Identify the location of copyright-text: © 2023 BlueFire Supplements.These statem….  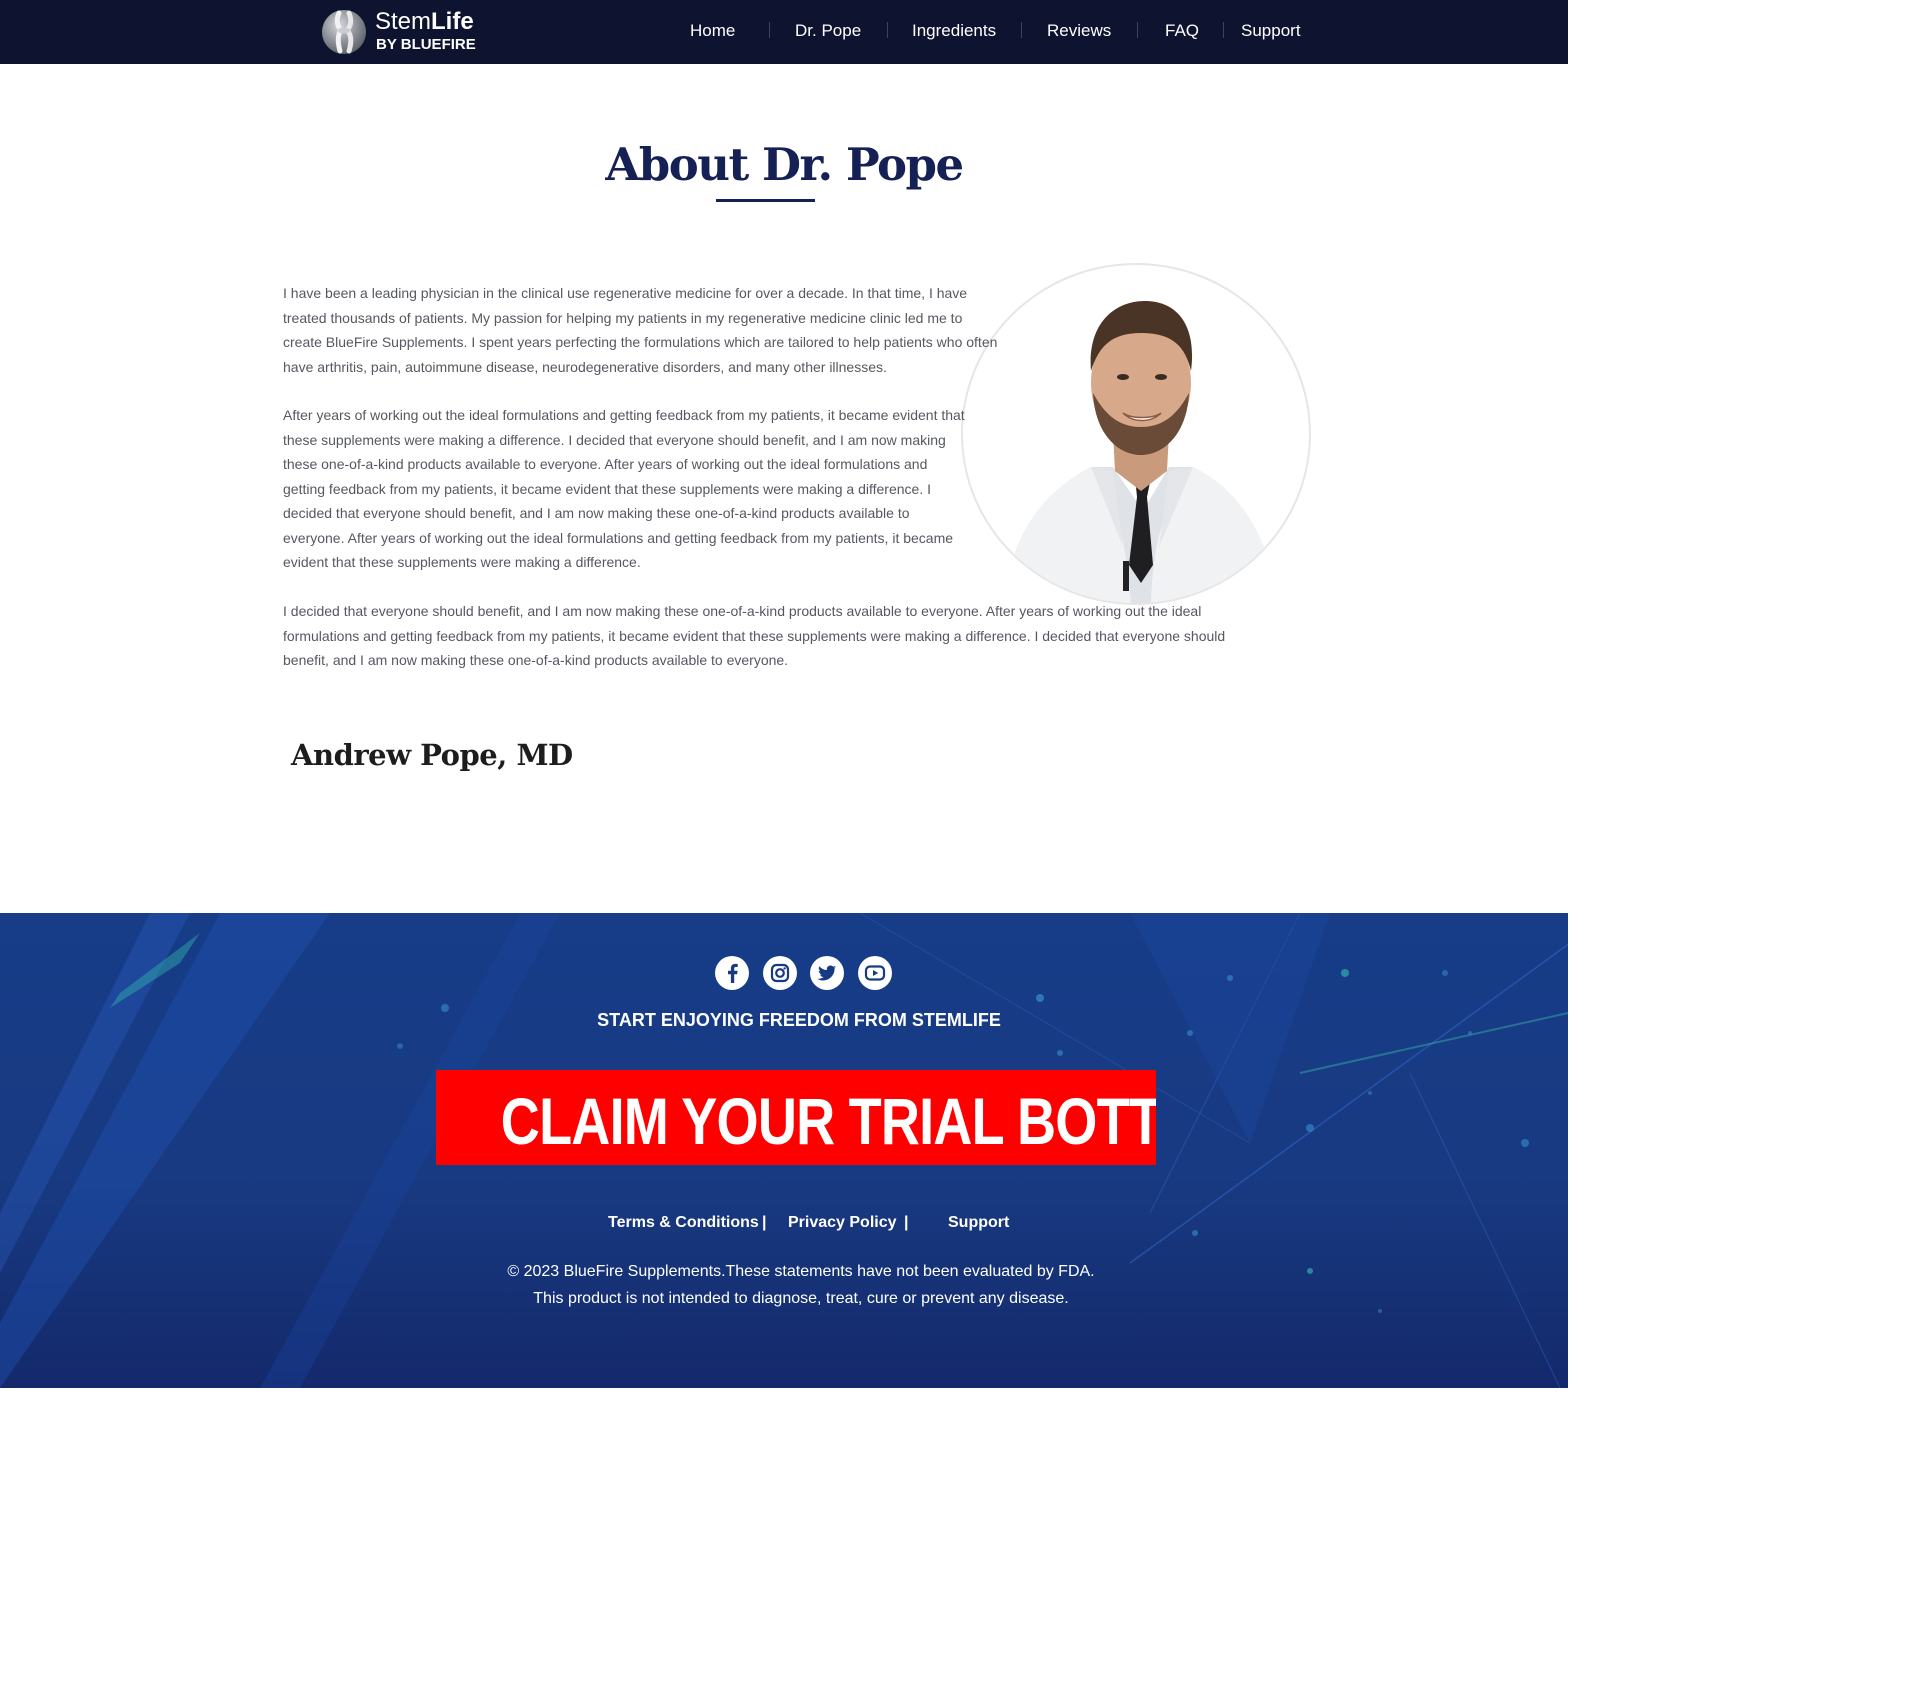
(801, 1271).